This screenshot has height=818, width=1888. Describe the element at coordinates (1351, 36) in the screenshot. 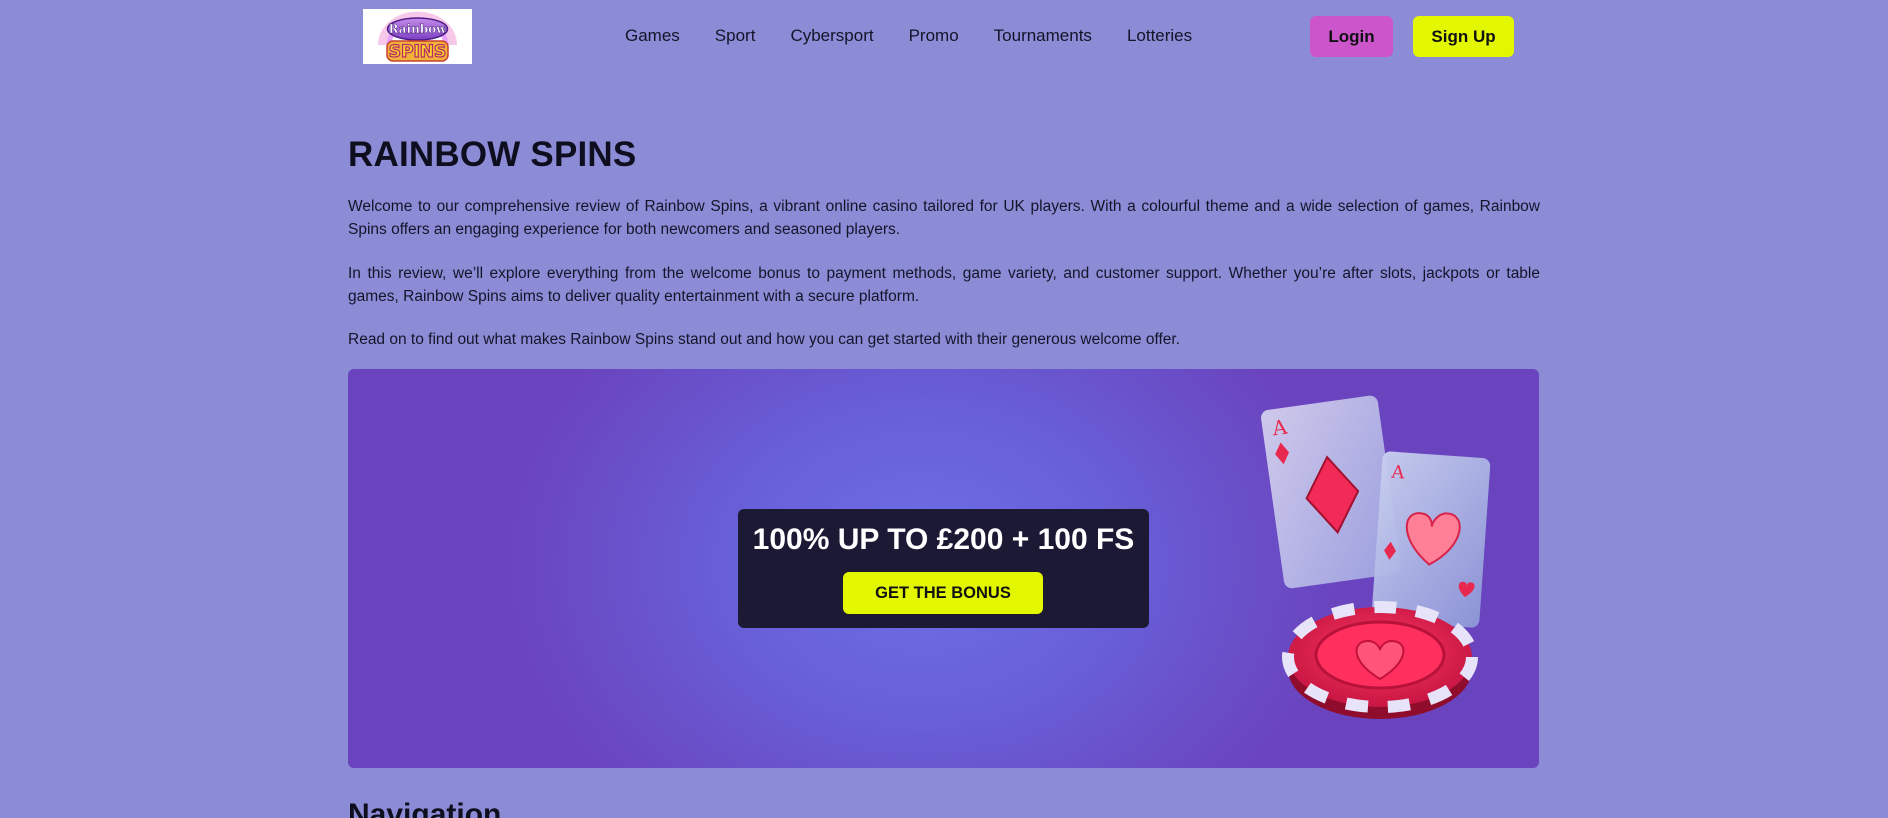

I see `login-button: Login` at that location.